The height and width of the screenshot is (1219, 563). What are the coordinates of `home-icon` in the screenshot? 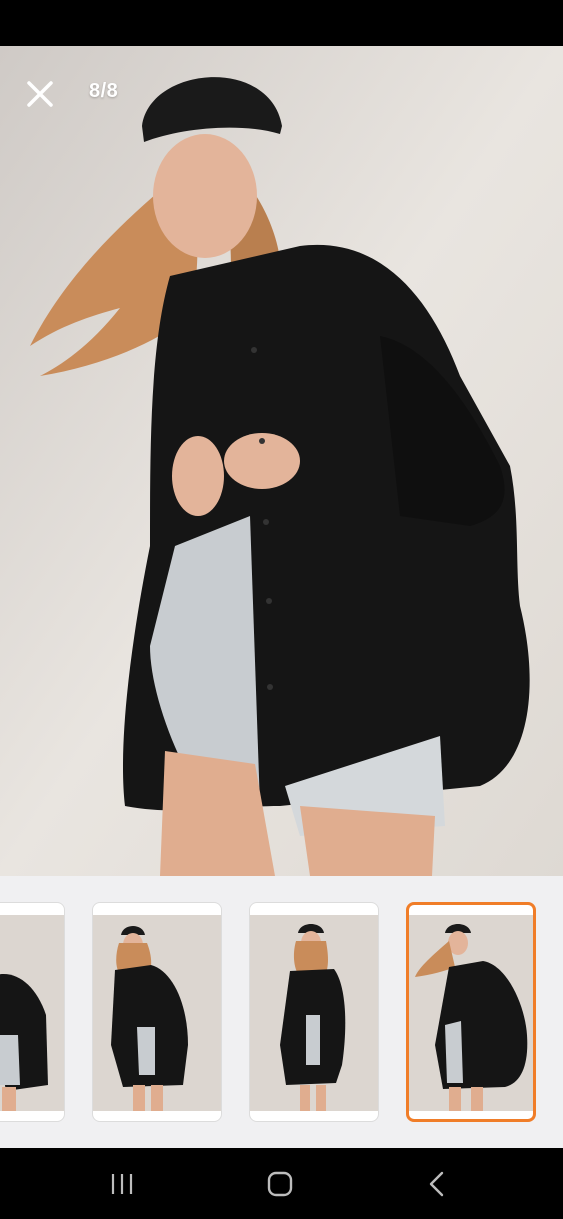 It's located at (280, 1184).